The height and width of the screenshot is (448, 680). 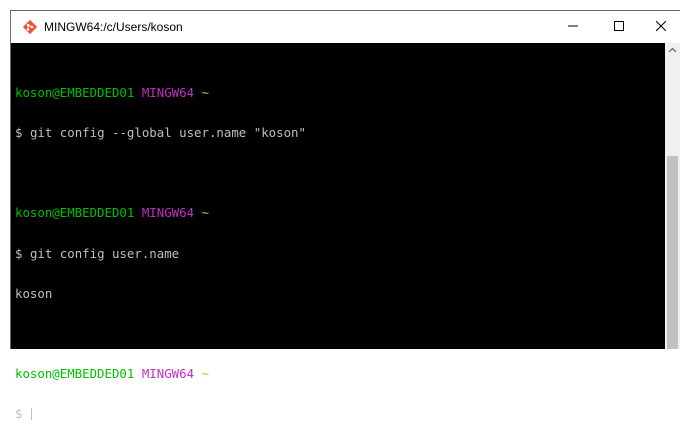 I want to click on text-cursor, so click(x=31, y=414).